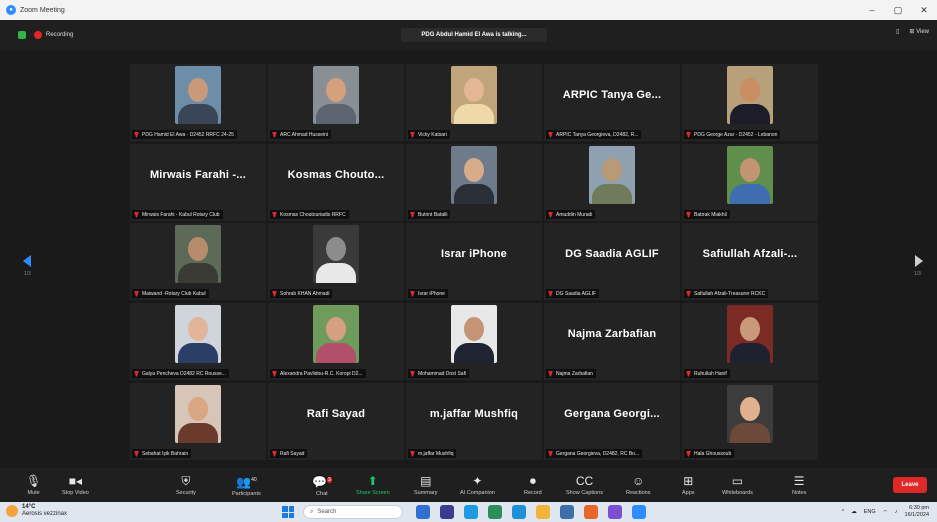 This screenshot has height=522, width=937. I want to click on security-button: ⛨ Security, so click(186, 485).